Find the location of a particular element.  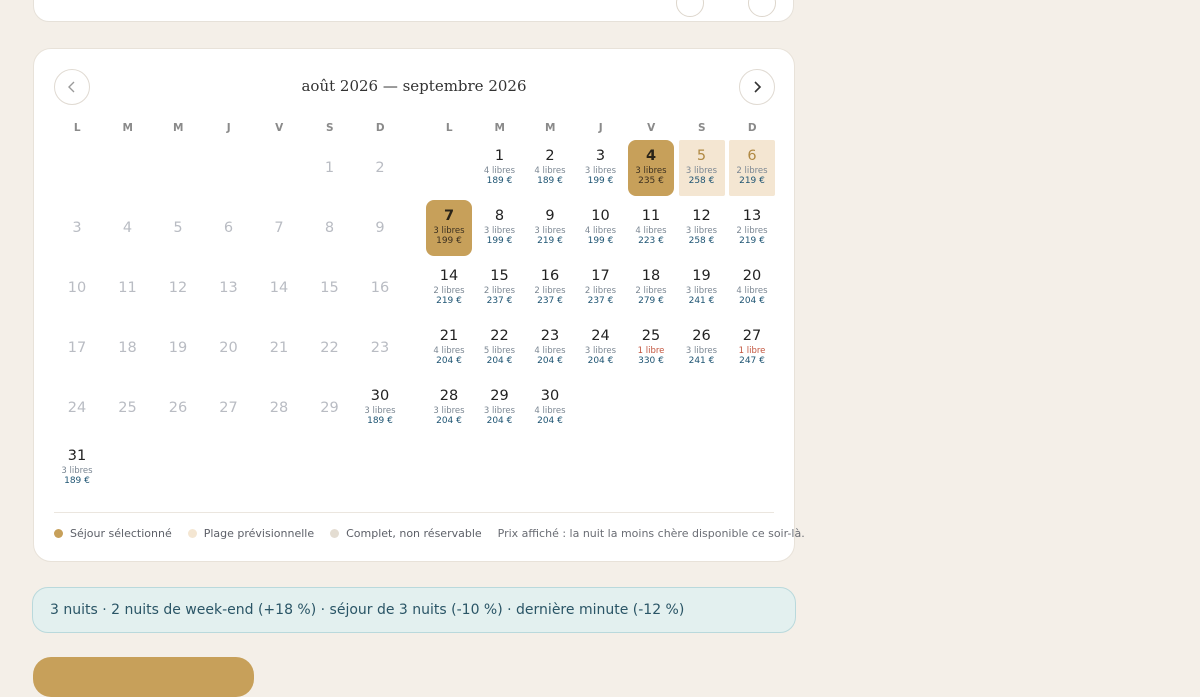

day-number: 22 is located at coordinates (329, 348).